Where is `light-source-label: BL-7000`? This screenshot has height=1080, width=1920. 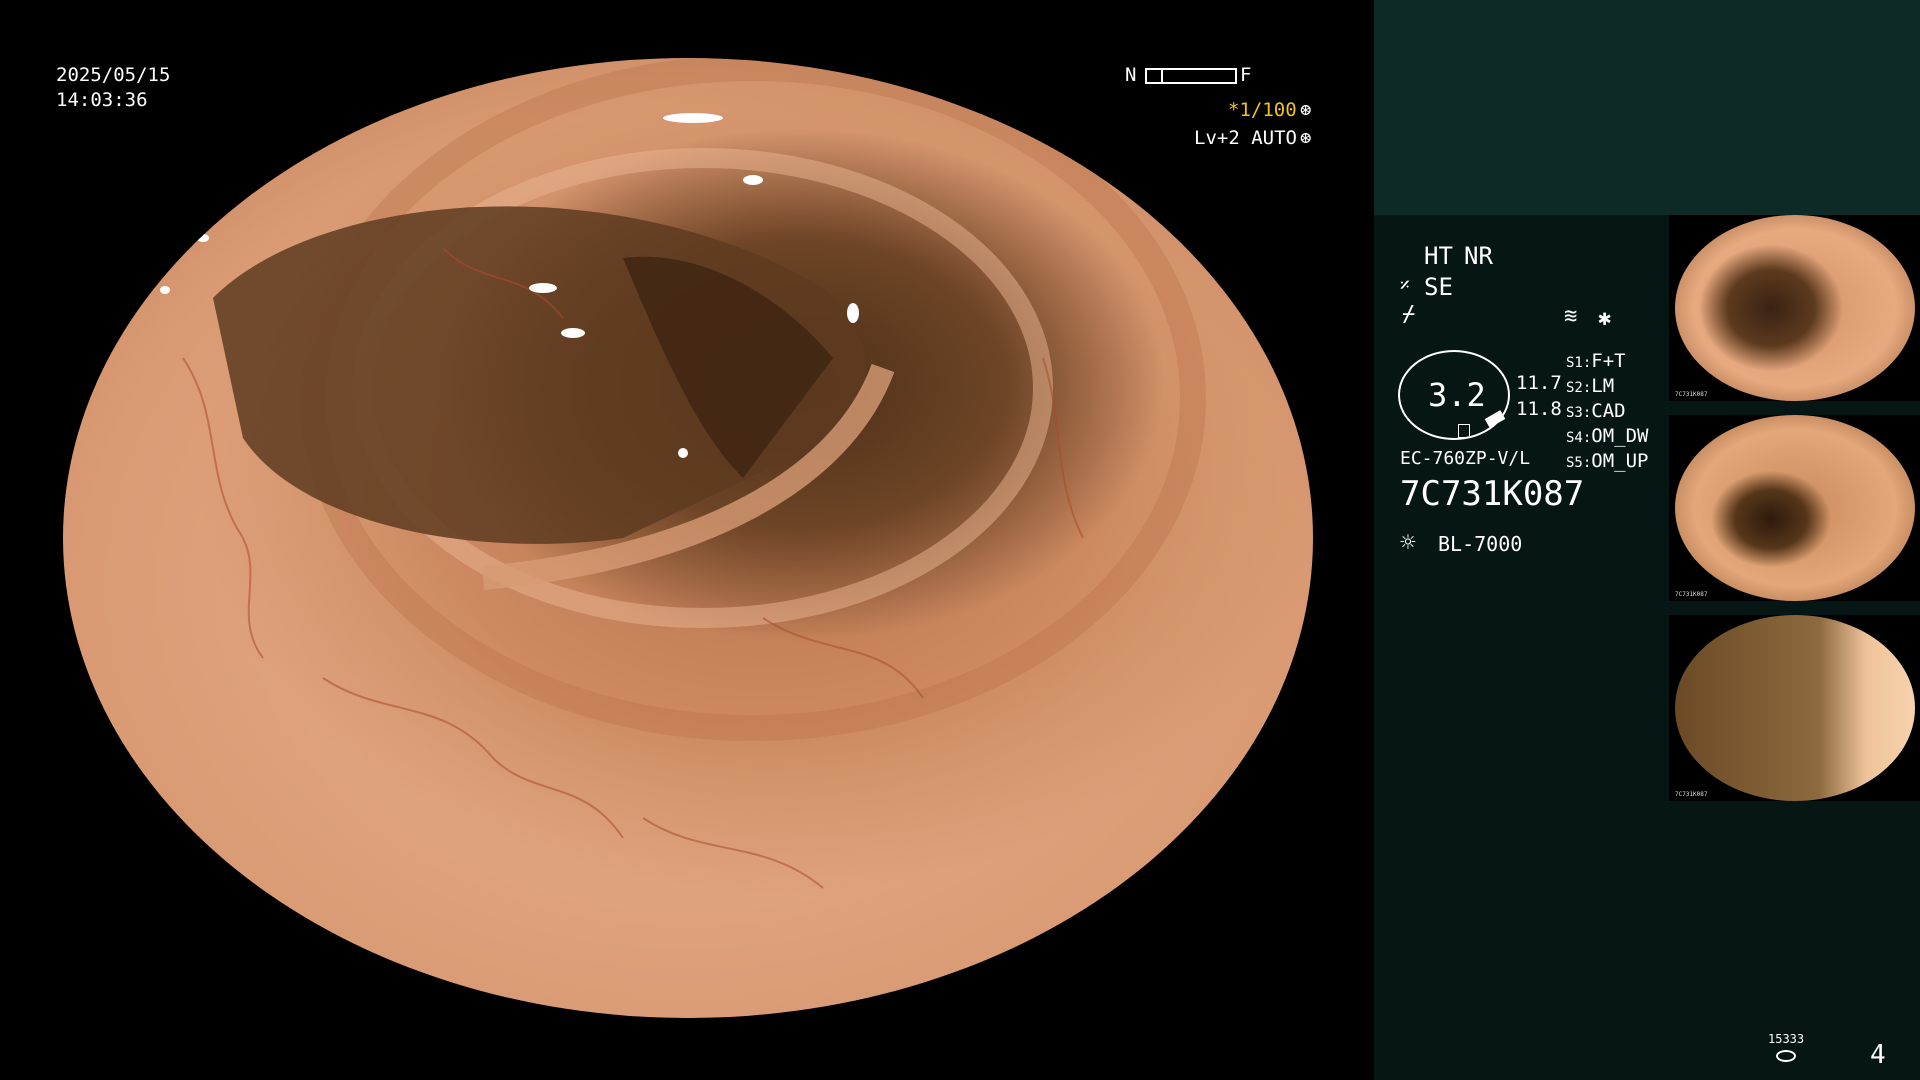 light-source-label: BL-7000 is located at coordinates (1480, 544).